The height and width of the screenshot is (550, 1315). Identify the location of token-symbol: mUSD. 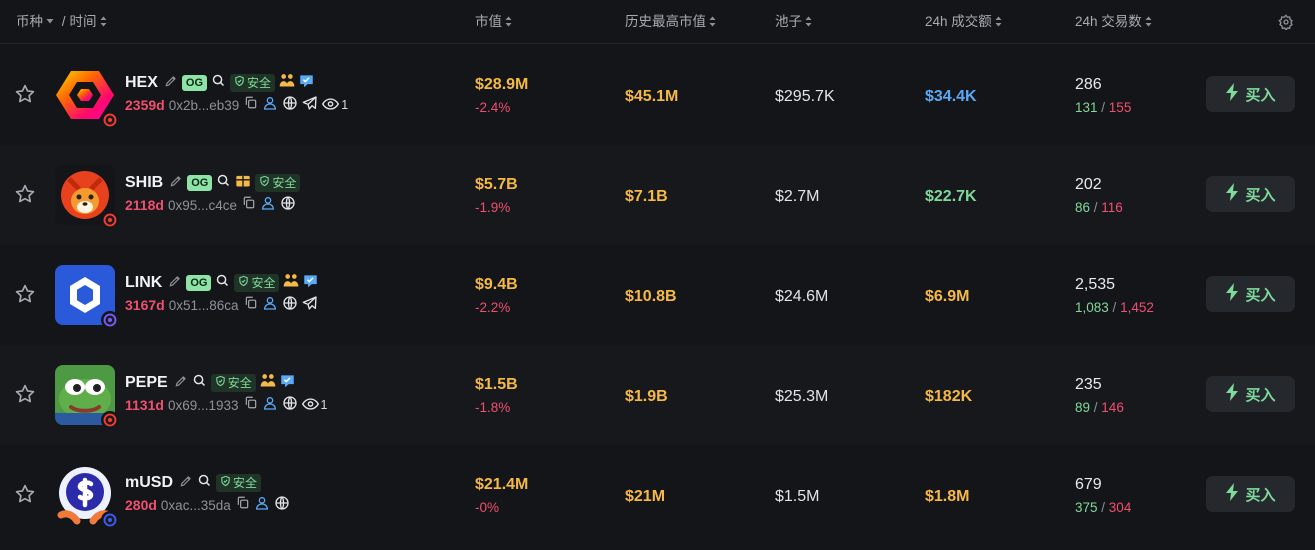
(149, 483).